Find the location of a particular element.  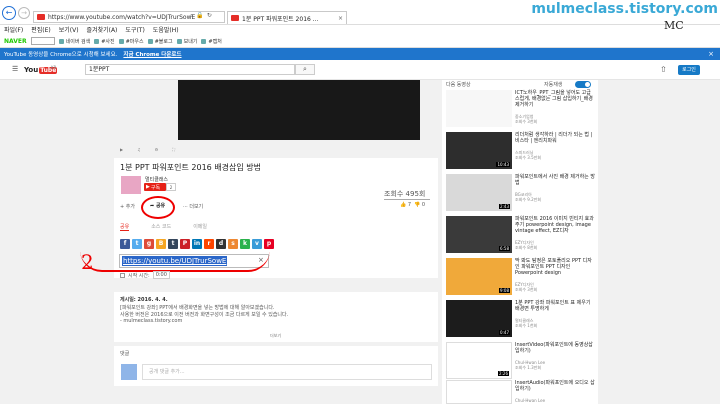

pinterest-round-icon: p is located at coordinates (269, 244).